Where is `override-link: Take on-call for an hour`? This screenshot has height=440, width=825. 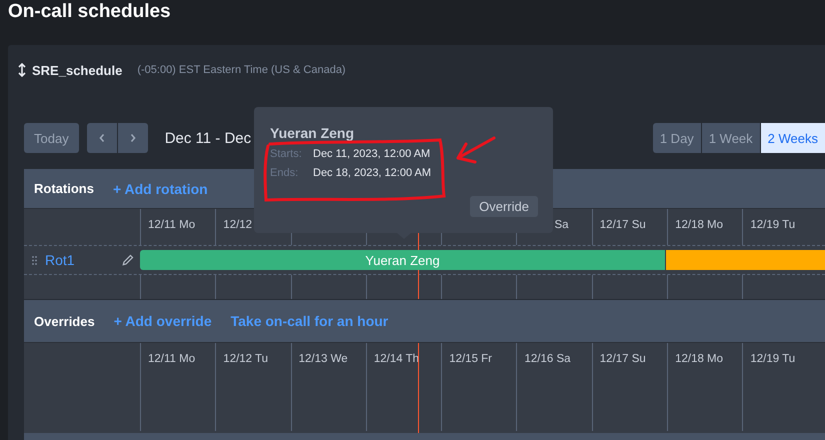 override-link: Take on-call for an hour is located at coordinates (309, 321).